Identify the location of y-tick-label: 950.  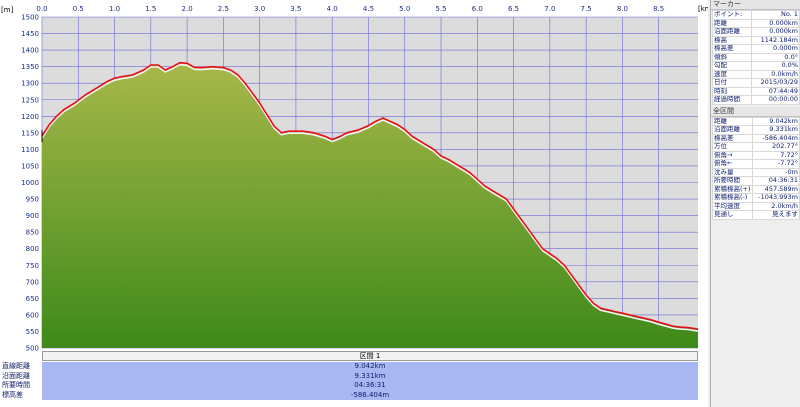
(32, 200).